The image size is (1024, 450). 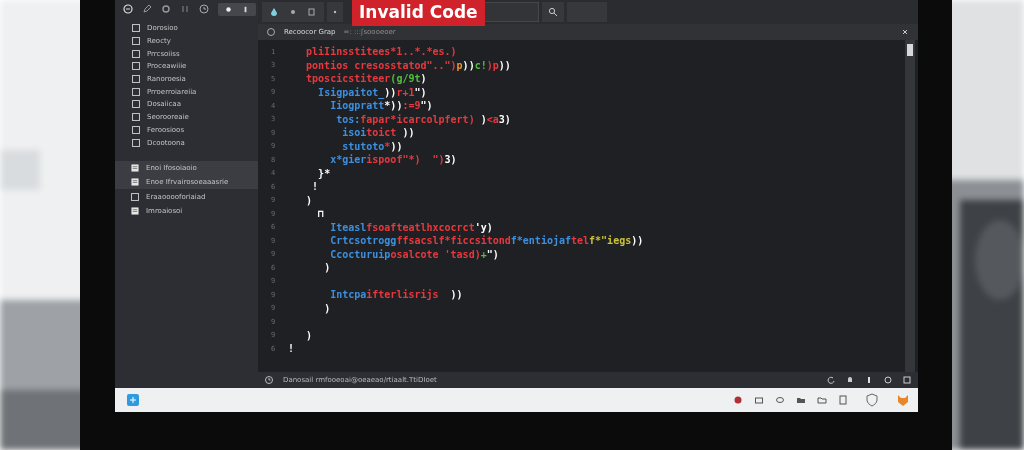 I want to click on code-token: ⊓, so click(x=321, y=214).